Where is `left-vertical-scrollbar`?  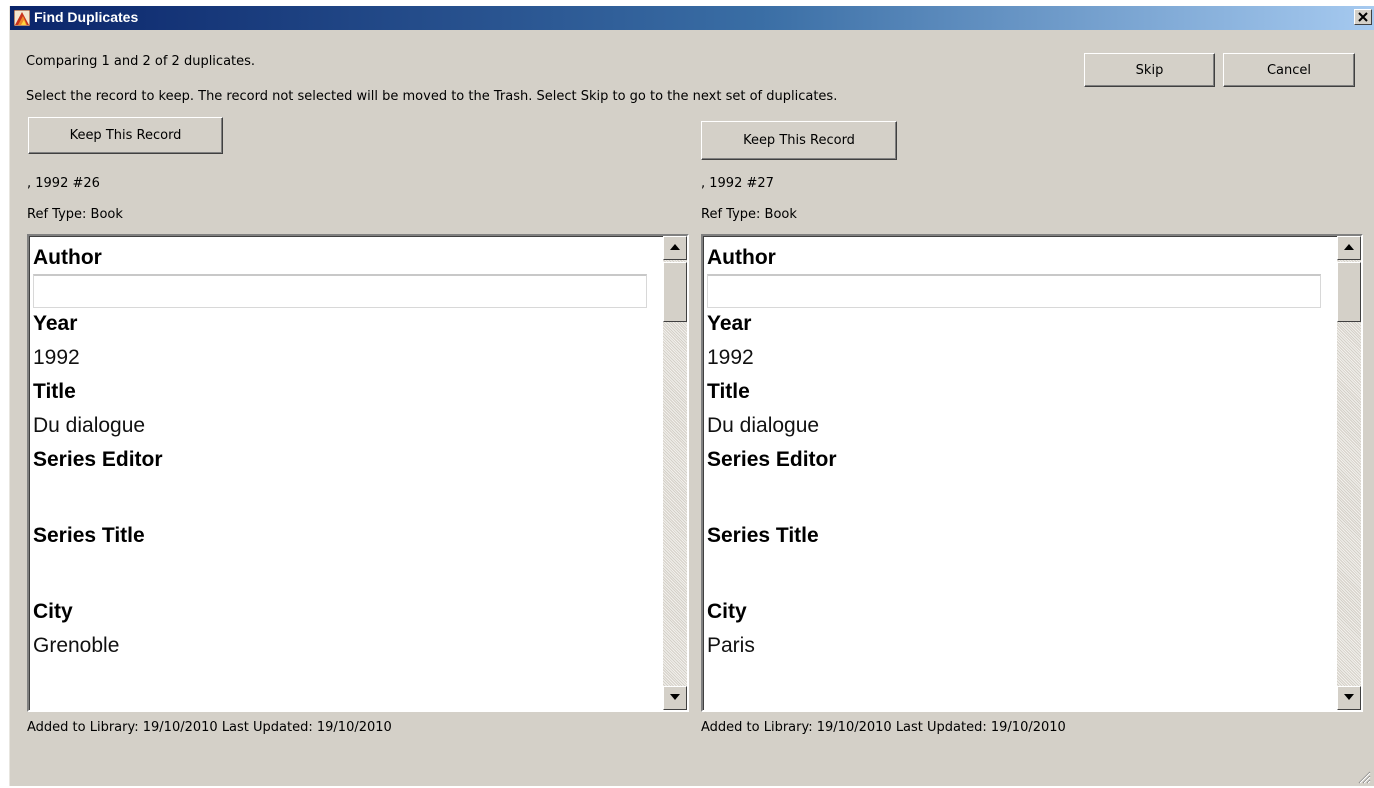
left-vertical-scrollbar is located at coordinates (675, 473).